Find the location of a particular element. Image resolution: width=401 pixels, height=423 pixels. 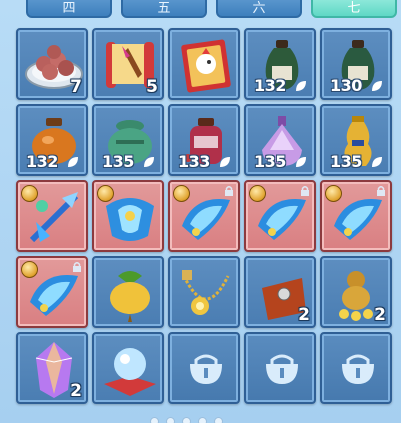

golden-fruit-icon is located at coordinates (130, 296).